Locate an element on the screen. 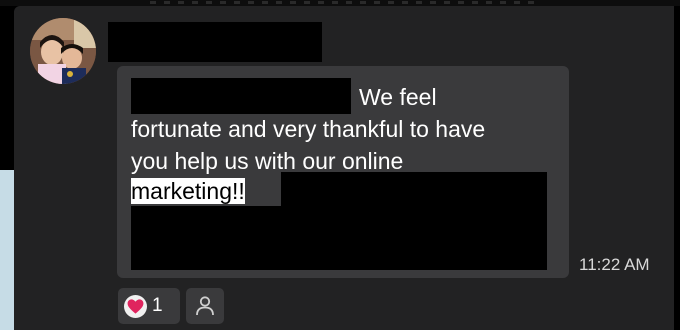 This screenshot has width=680, height=330. add-reaction-button is located at coordinates (205, 306).